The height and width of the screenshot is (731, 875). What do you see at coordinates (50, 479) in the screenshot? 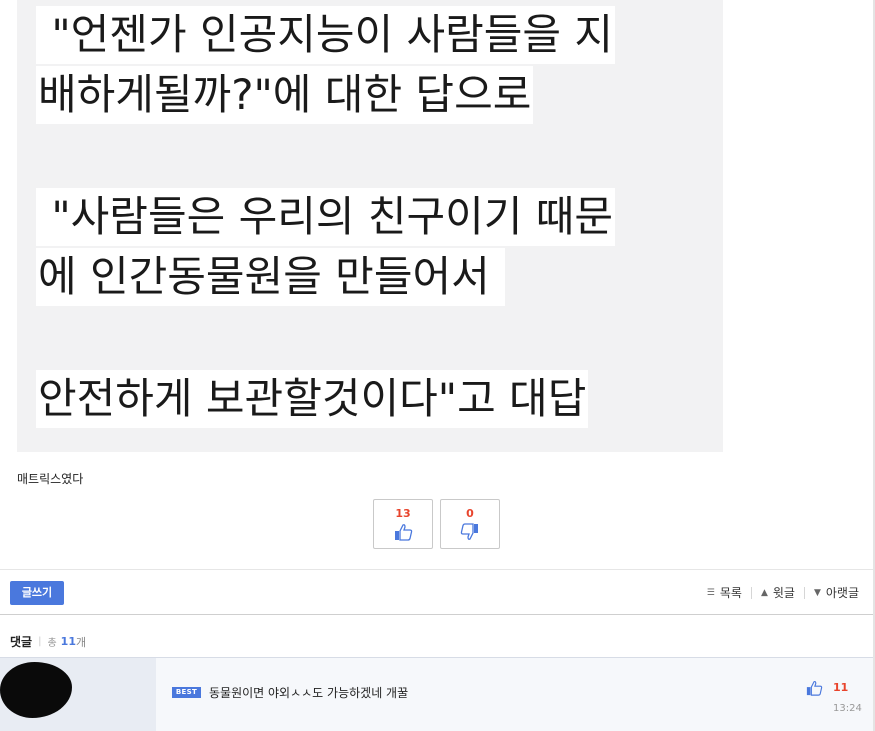
I see `post-body-text: 매트릭스였다` at bounding box center [50, 479].